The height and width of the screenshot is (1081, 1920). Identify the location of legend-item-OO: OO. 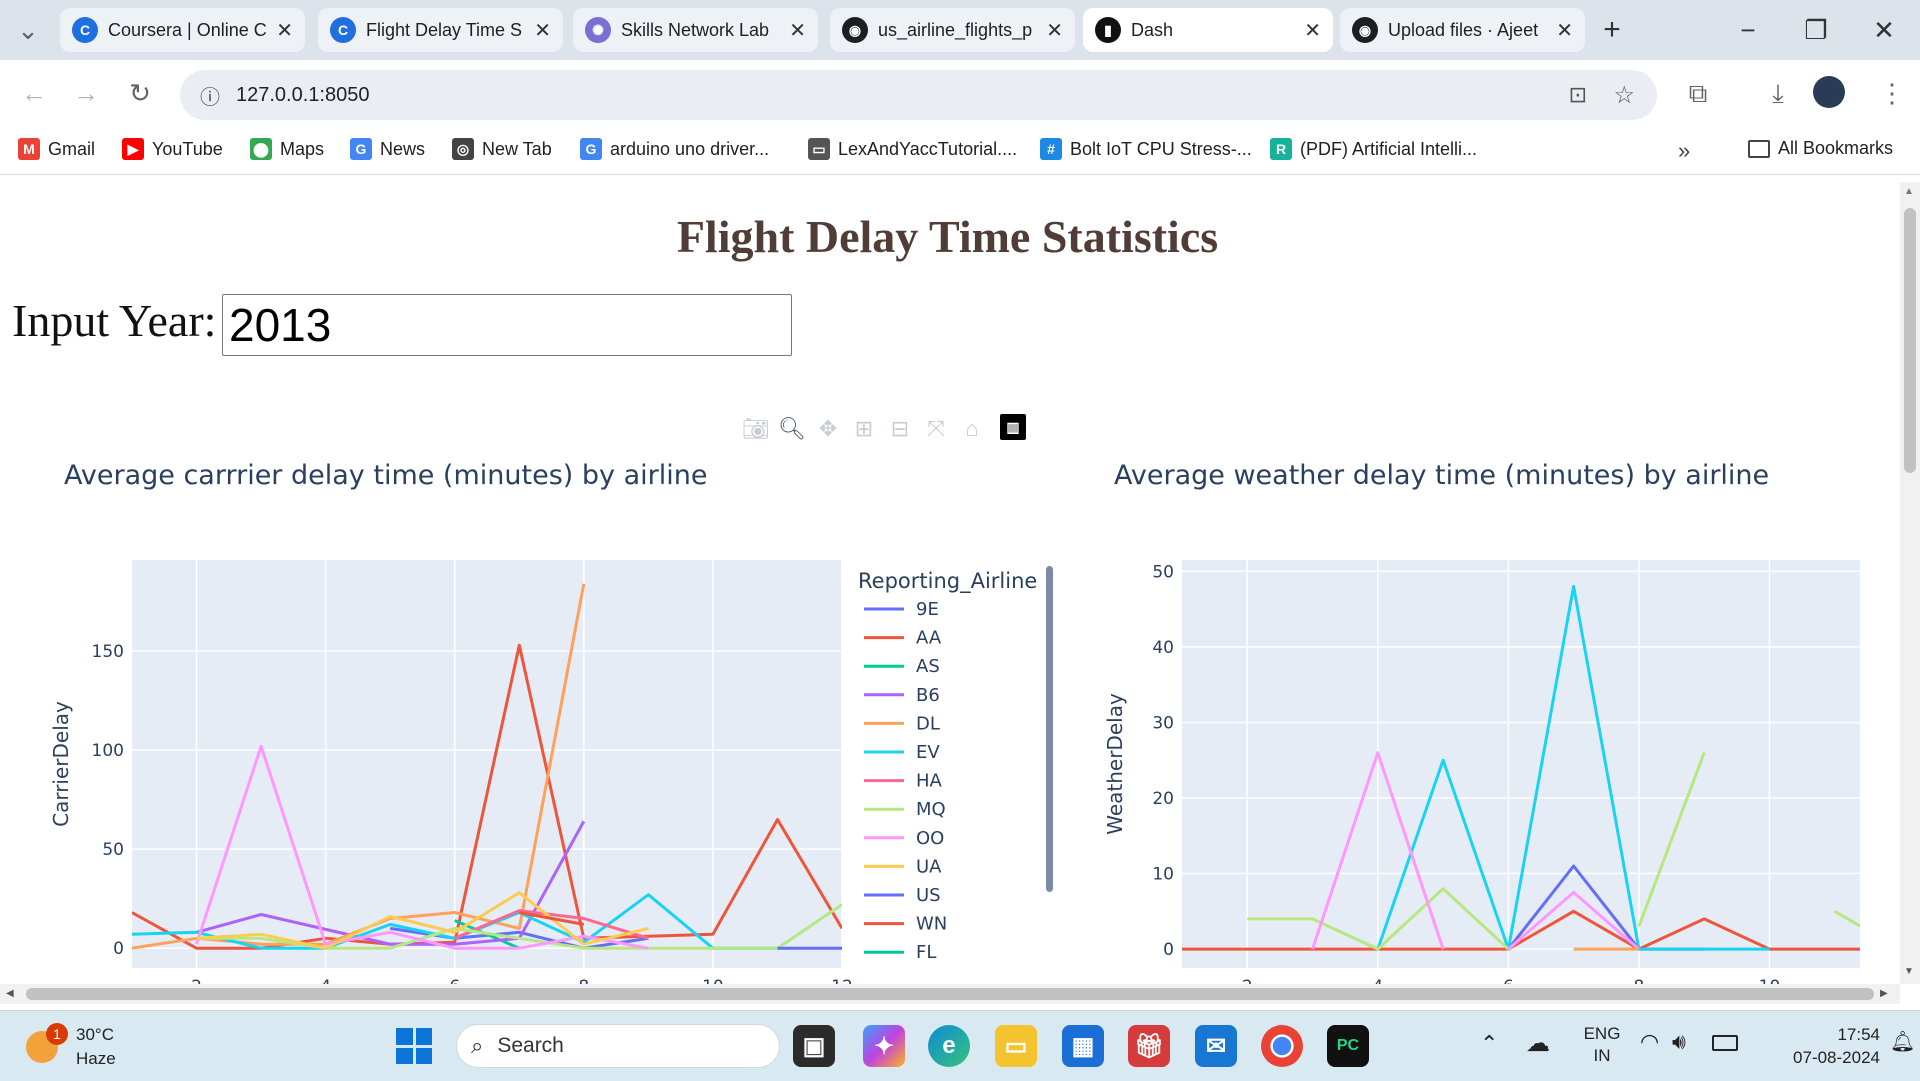
(930, 838).